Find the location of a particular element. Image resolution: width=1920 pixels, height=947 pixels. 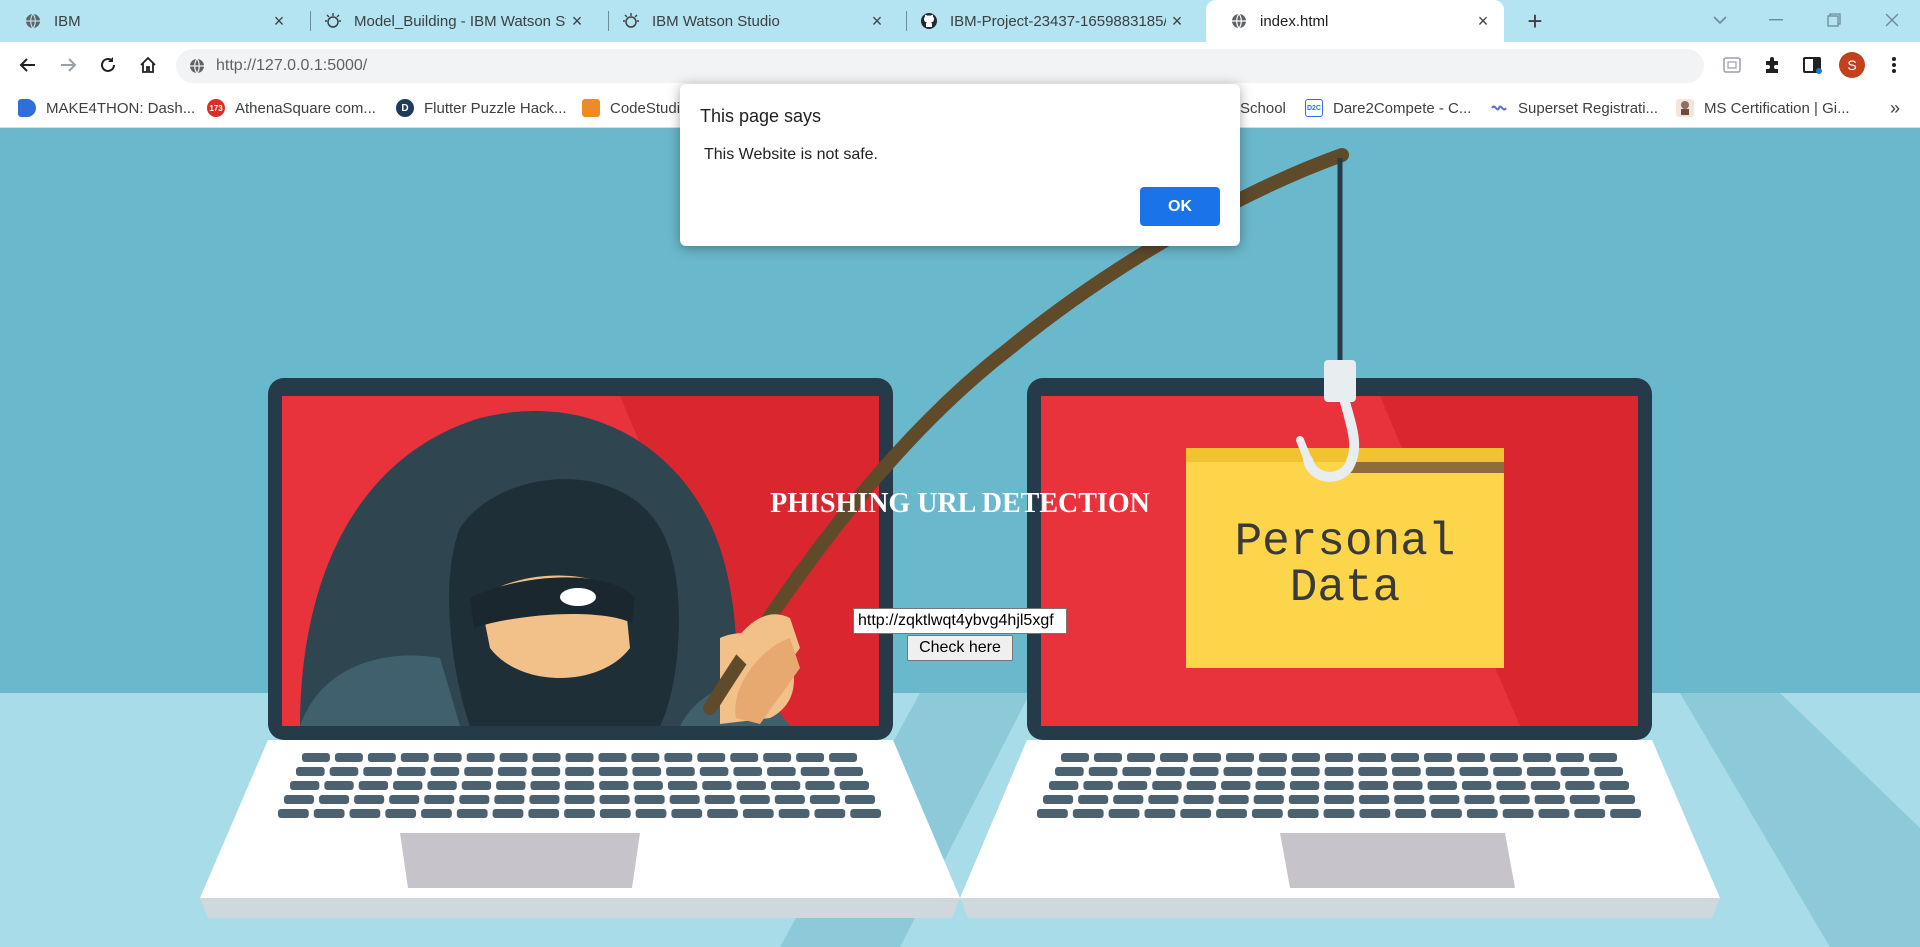

forward-button is located at coordinates (68, 65).